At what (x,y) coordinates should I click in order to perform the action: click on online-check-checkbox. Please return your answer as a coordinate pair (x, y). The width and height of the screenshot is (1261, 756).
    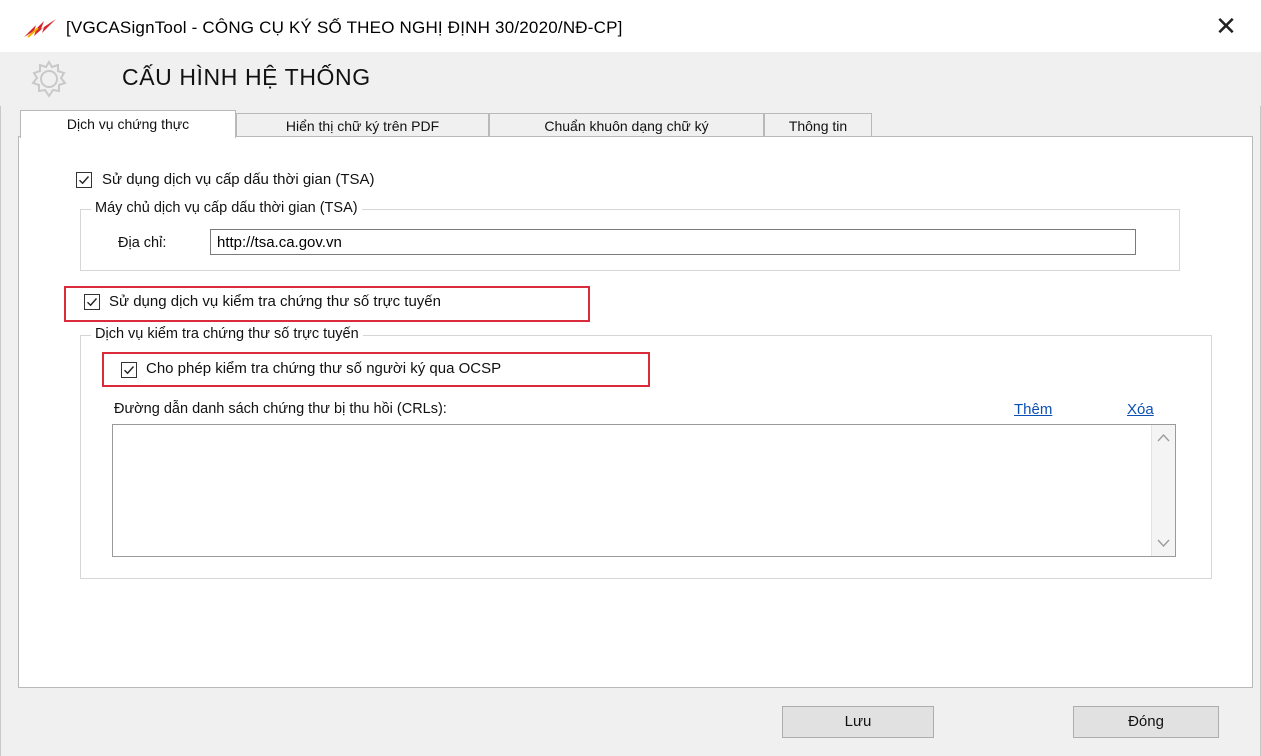
    Looking at the image, I should click on (92, 302).